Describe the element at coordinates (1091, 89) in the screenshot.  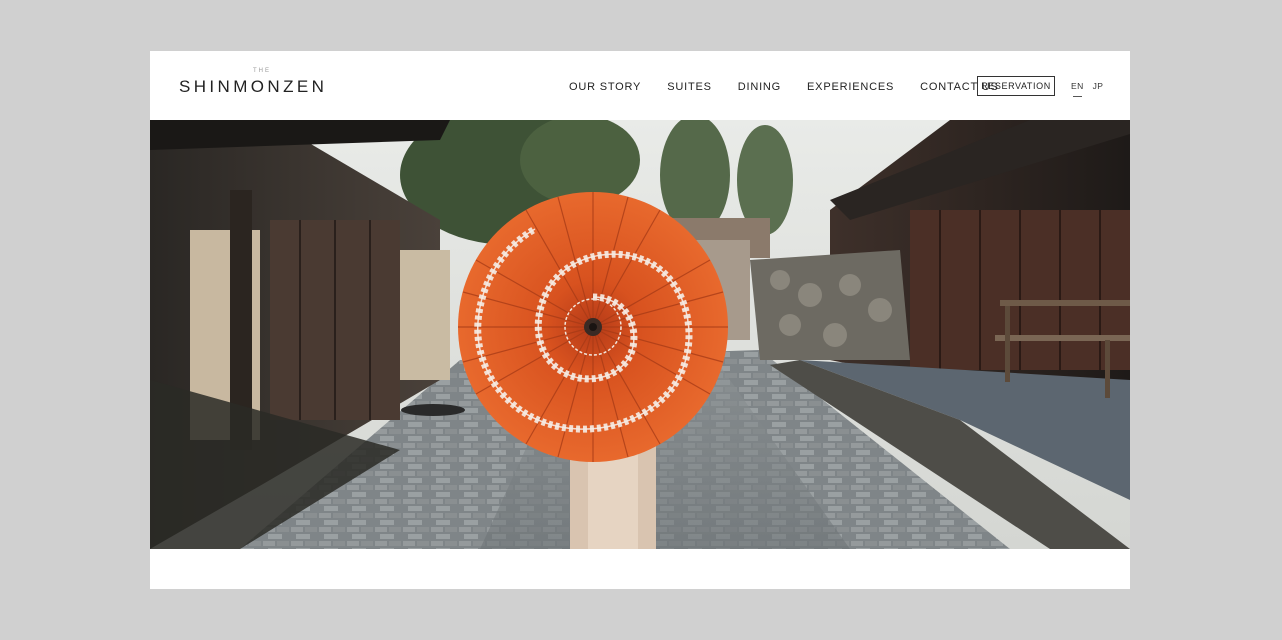
I see `language-switcher: EN JP` at that location.